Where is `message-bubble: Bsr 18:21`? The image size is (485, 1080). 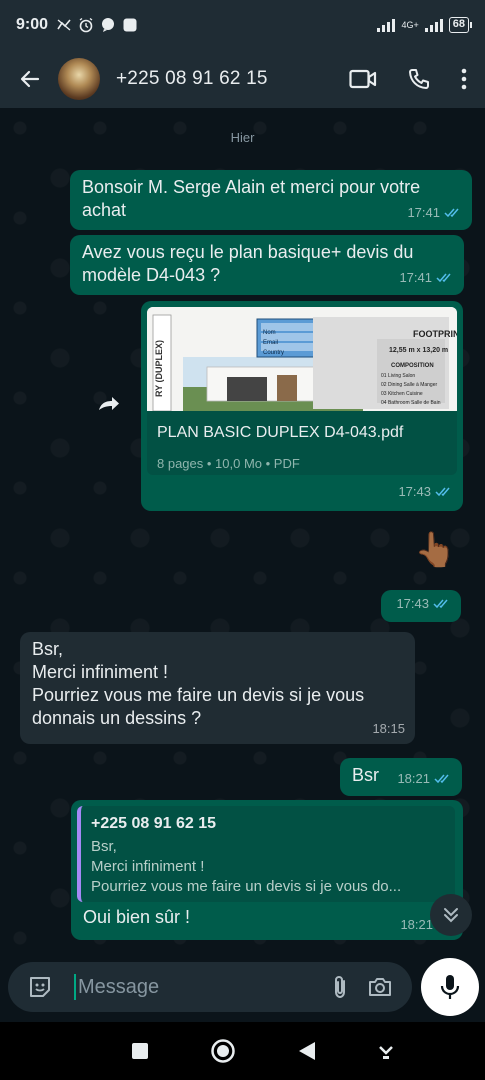
message-bubble: Bsr 18:21 is located at coordinates (401, 777).